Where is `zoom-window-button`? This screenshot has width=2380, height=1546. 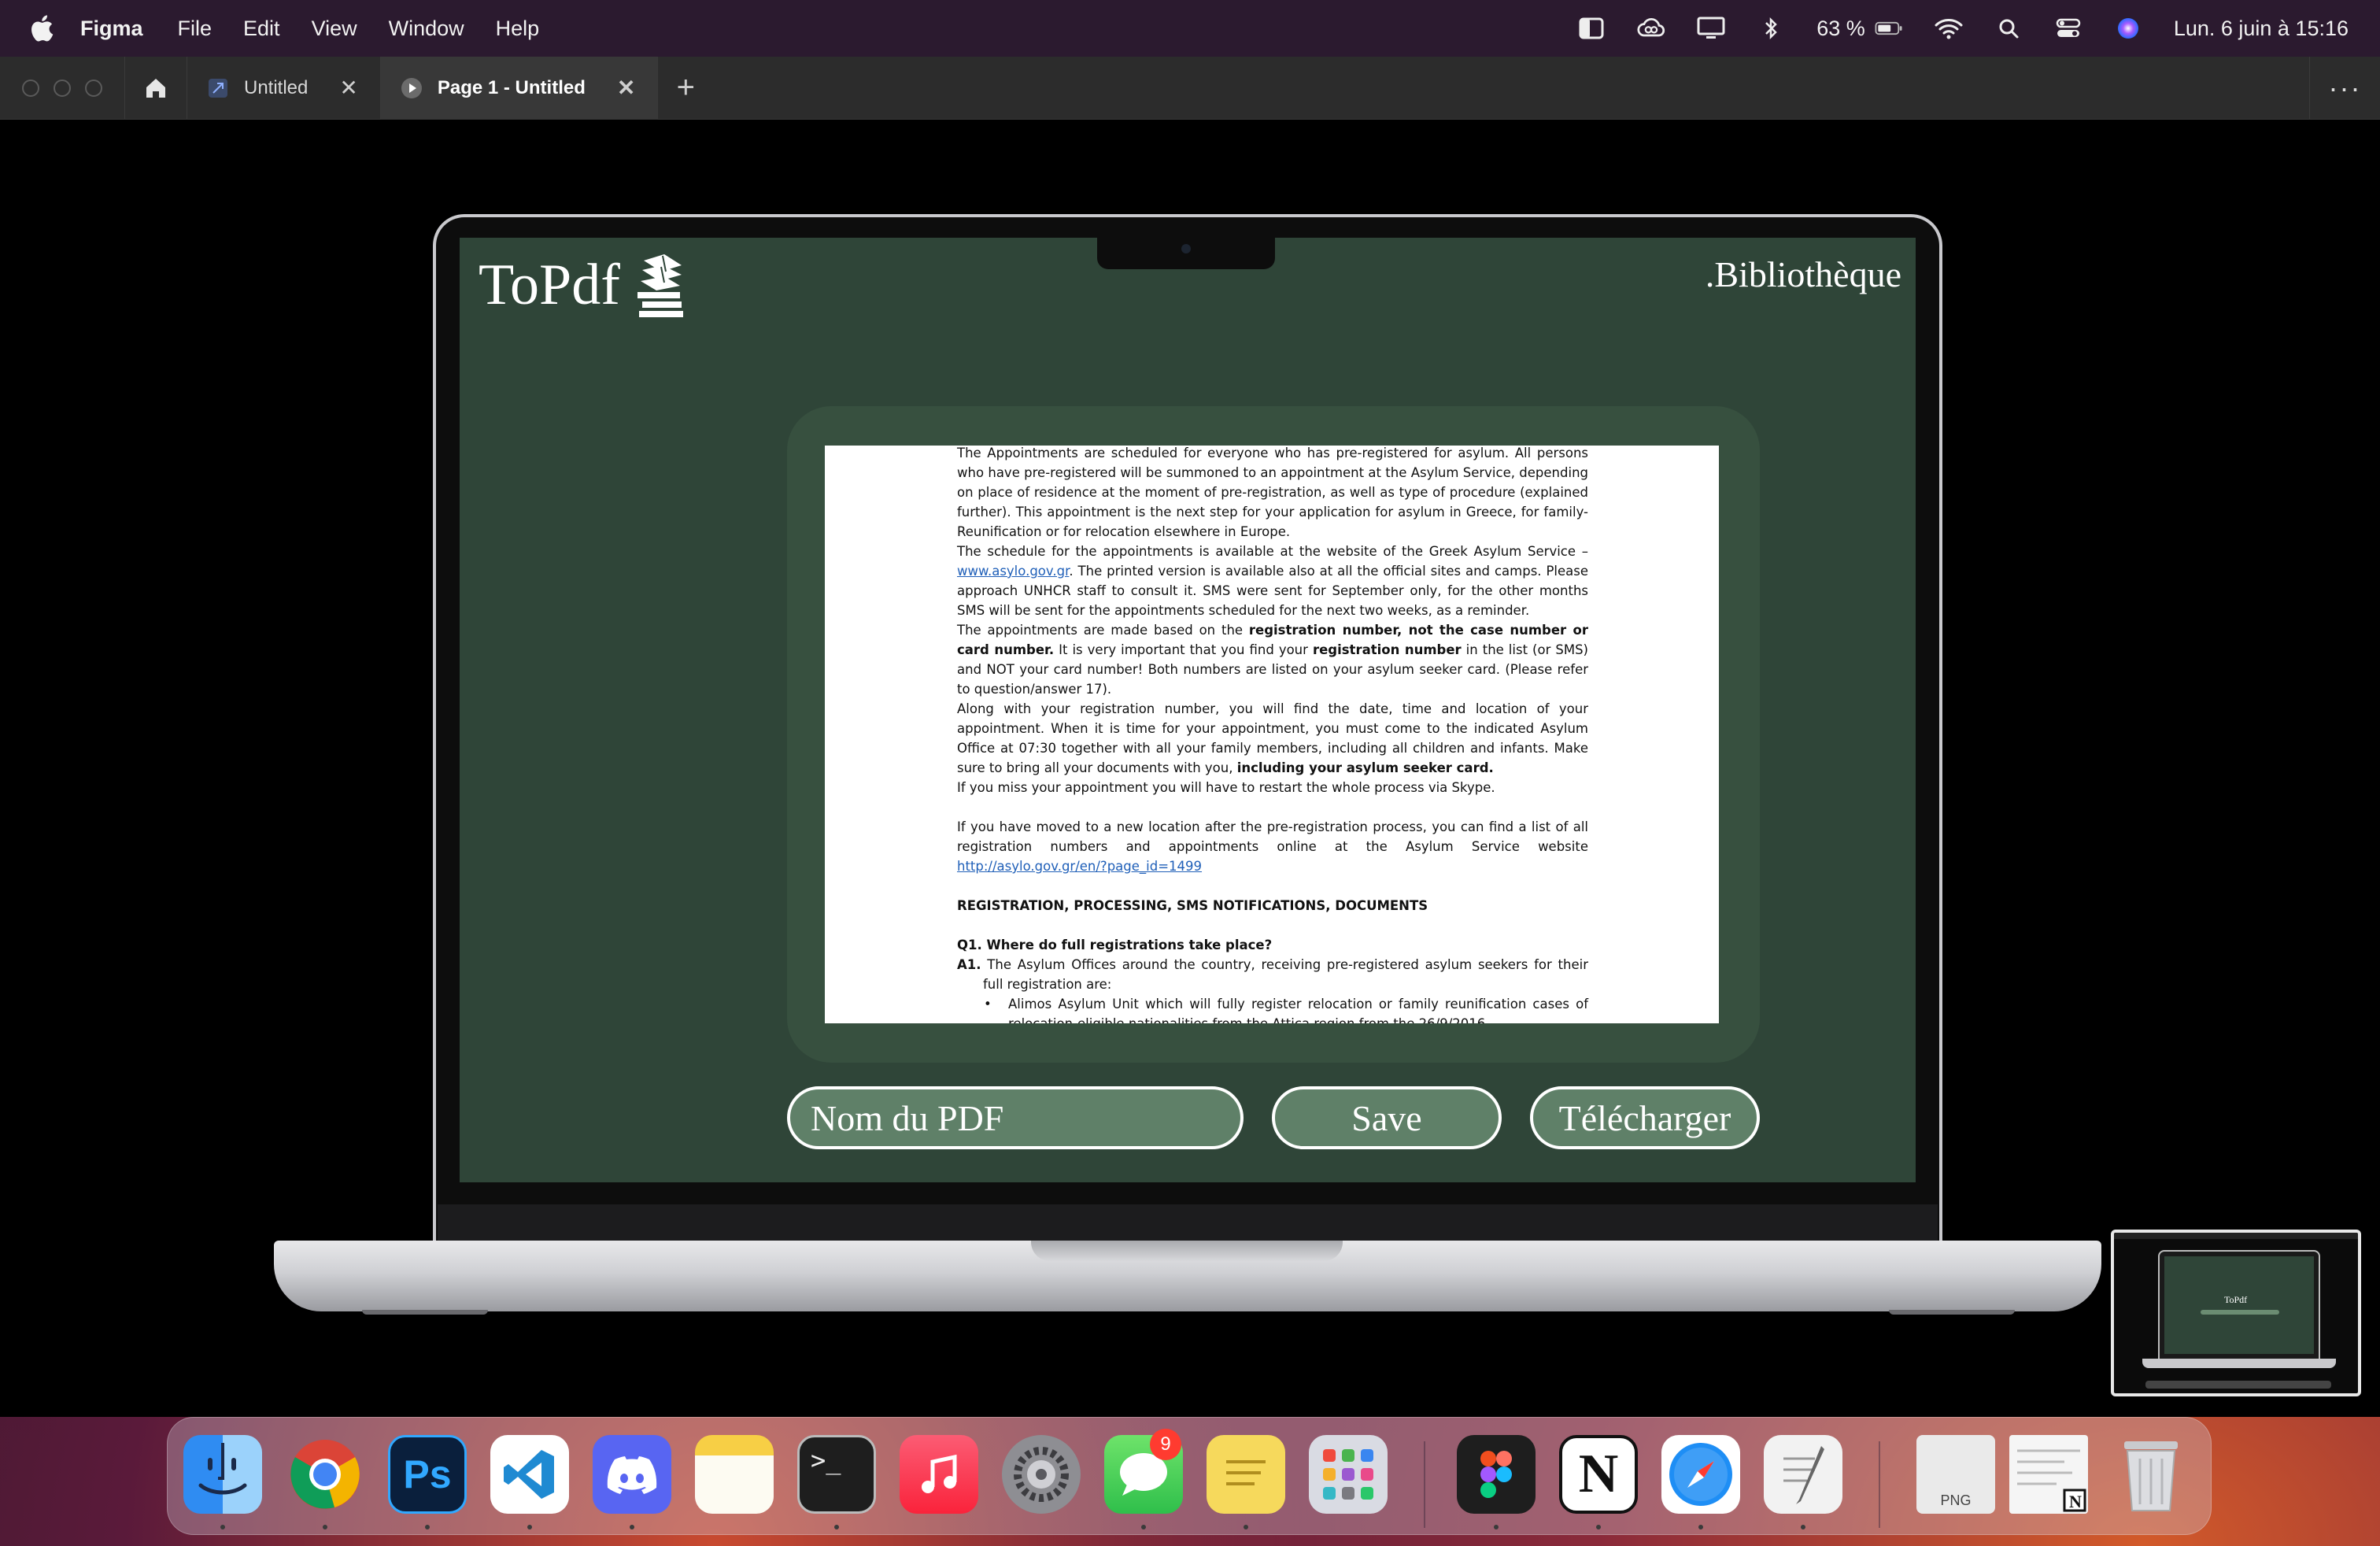
zoom-window-button is located at coordinates (93, 88).